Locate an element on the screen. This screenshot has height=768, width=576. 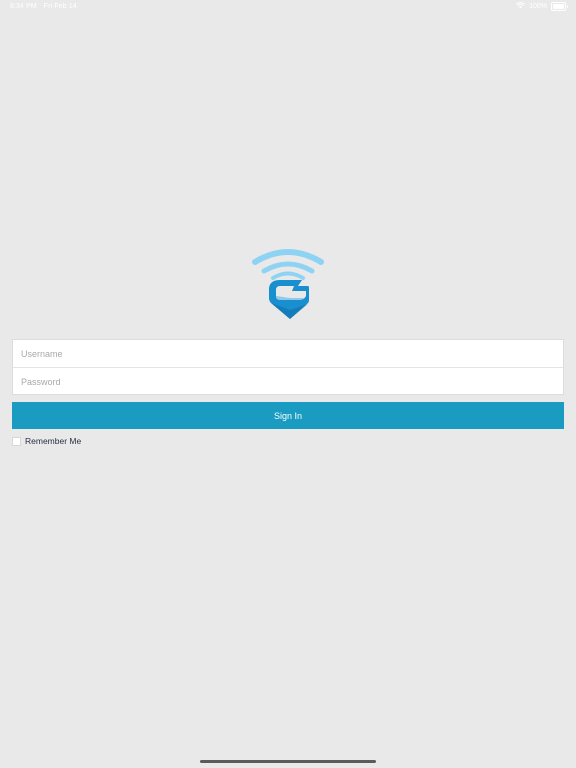
username-input is located at coordinates (288, 353).